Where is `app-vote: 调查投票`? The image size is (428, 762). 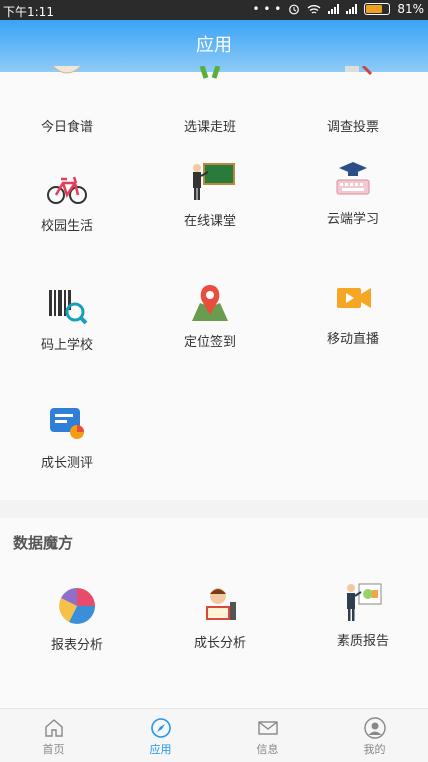
app-vote: 调查投票 is located at coordinates (353, 100).